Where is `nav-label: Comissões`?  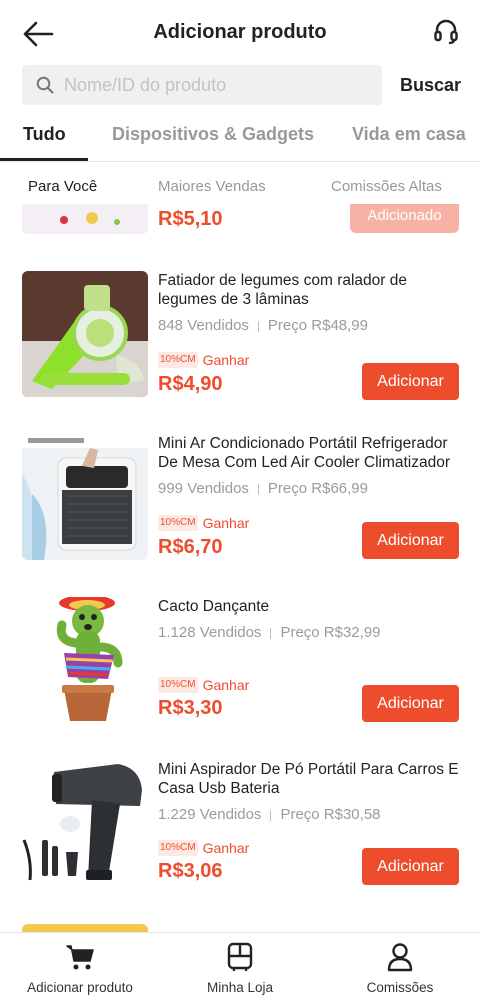
nav-label: Comissões is located at coordinates (400, 987).